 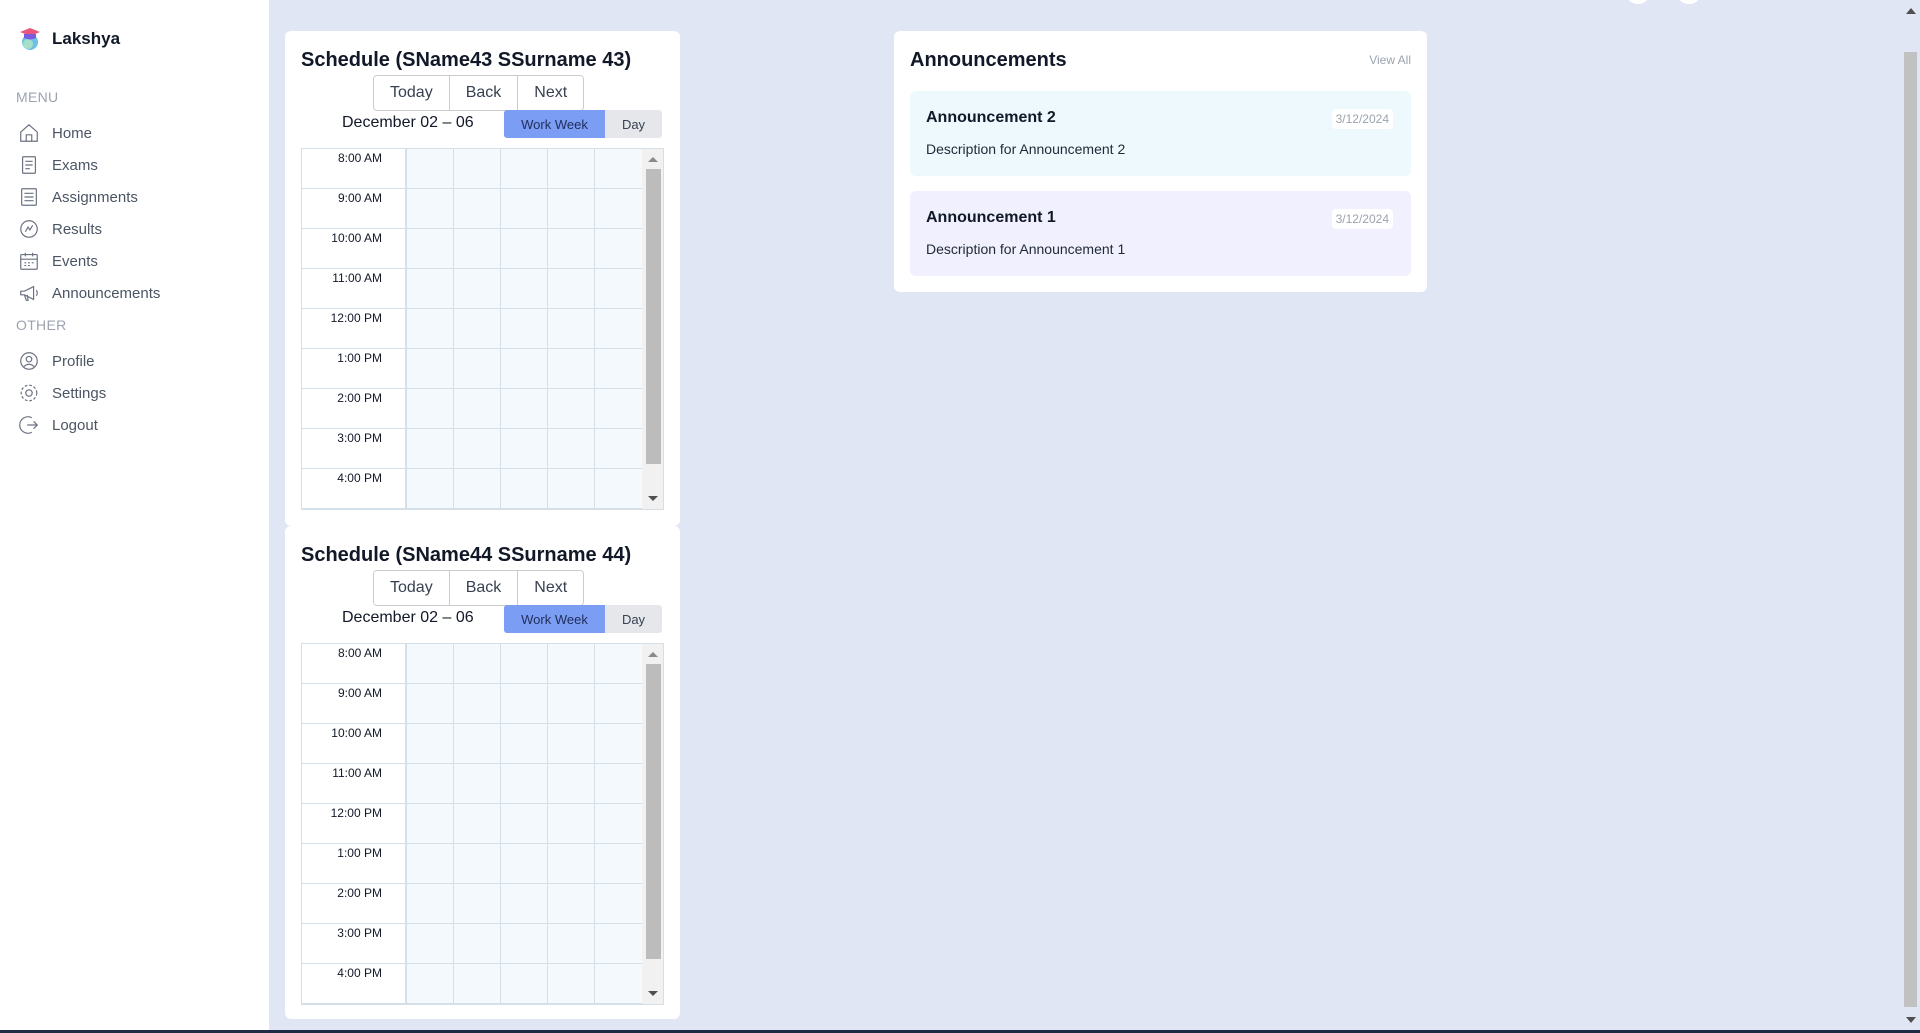 I want to click on logo-icon, so click(x=30, y=39).